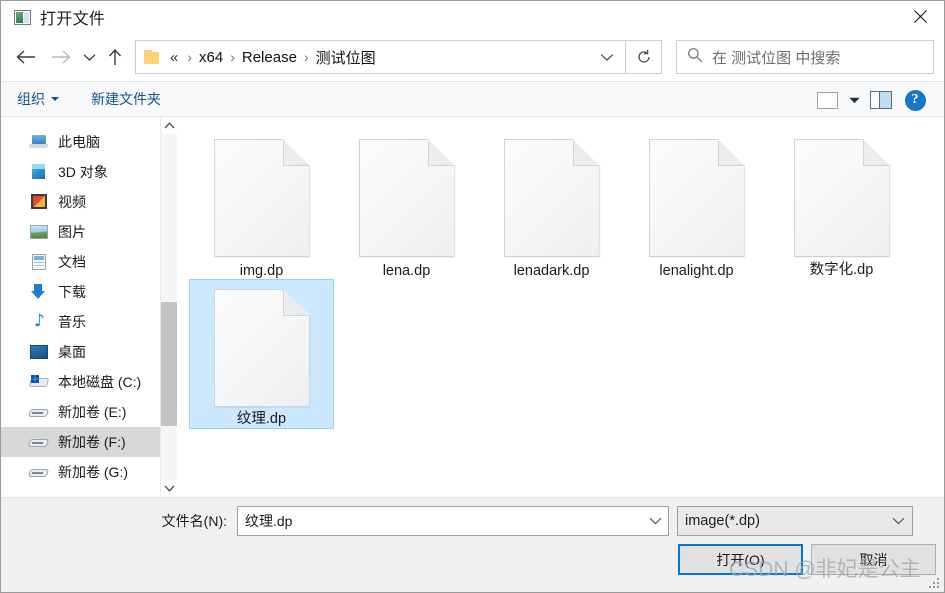  I want to click on command-toolbar: 组织 新建文件夹 ?, so click(472, 99).